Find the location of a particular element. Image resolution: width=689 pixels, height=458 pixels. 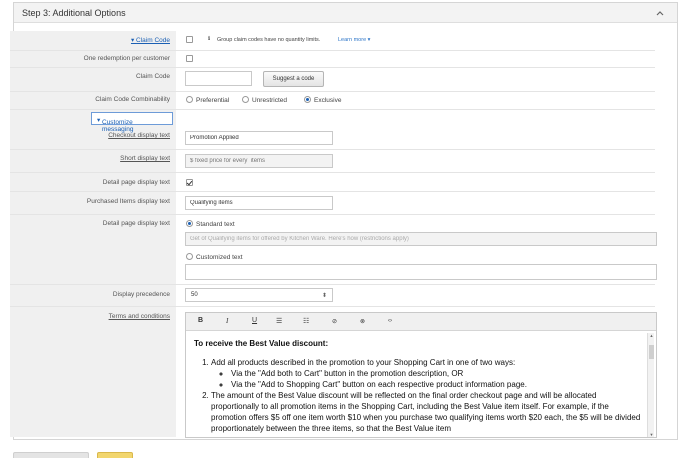

editor-toolbar: B I U ☰ ☷ ⊘ ⊗ ‹› is located at coordinates (421, 322).